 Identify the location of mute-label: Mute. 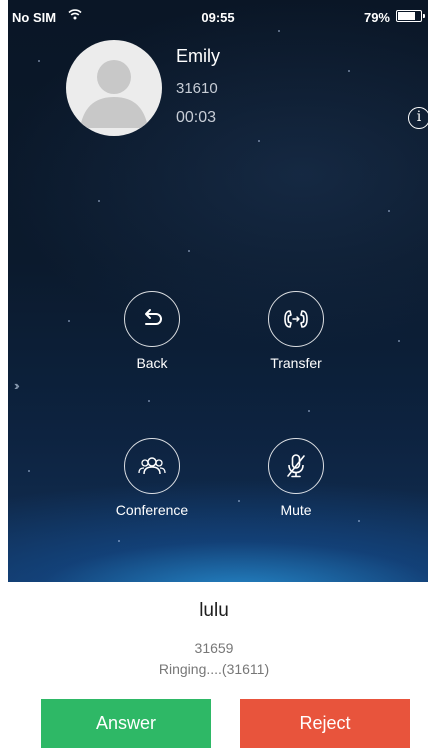
(296, 510).